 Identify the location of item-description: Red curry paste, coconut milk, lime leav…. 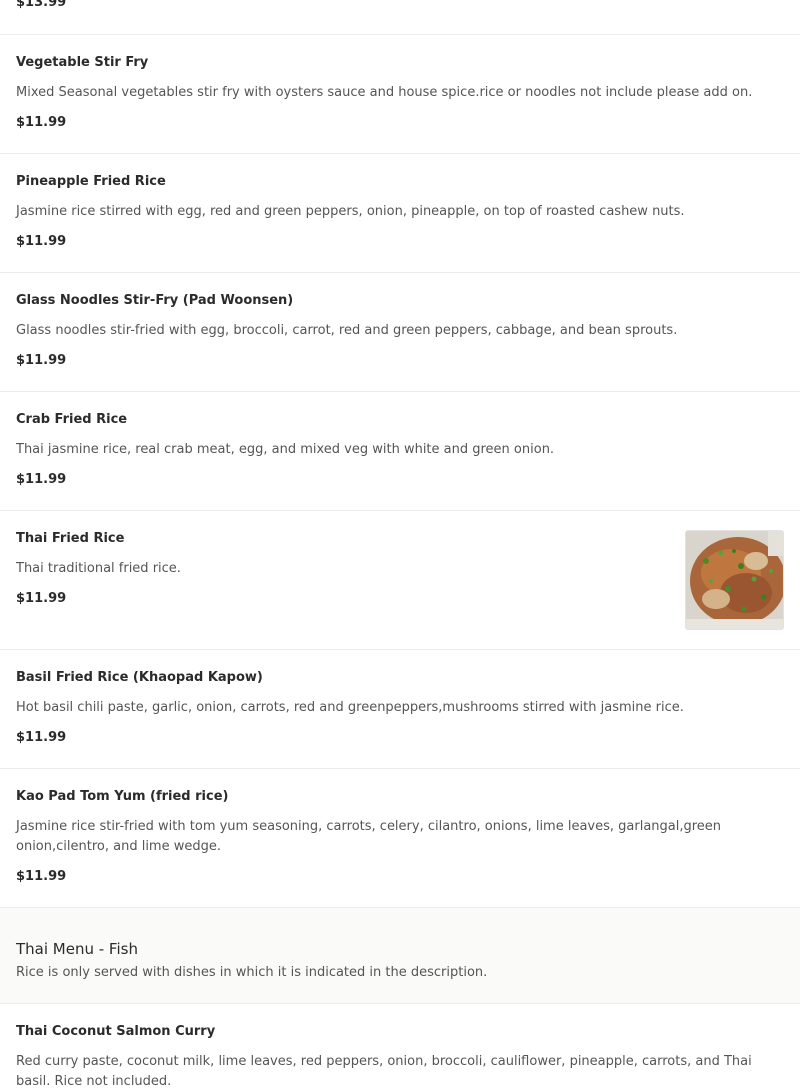
(384, 1071).